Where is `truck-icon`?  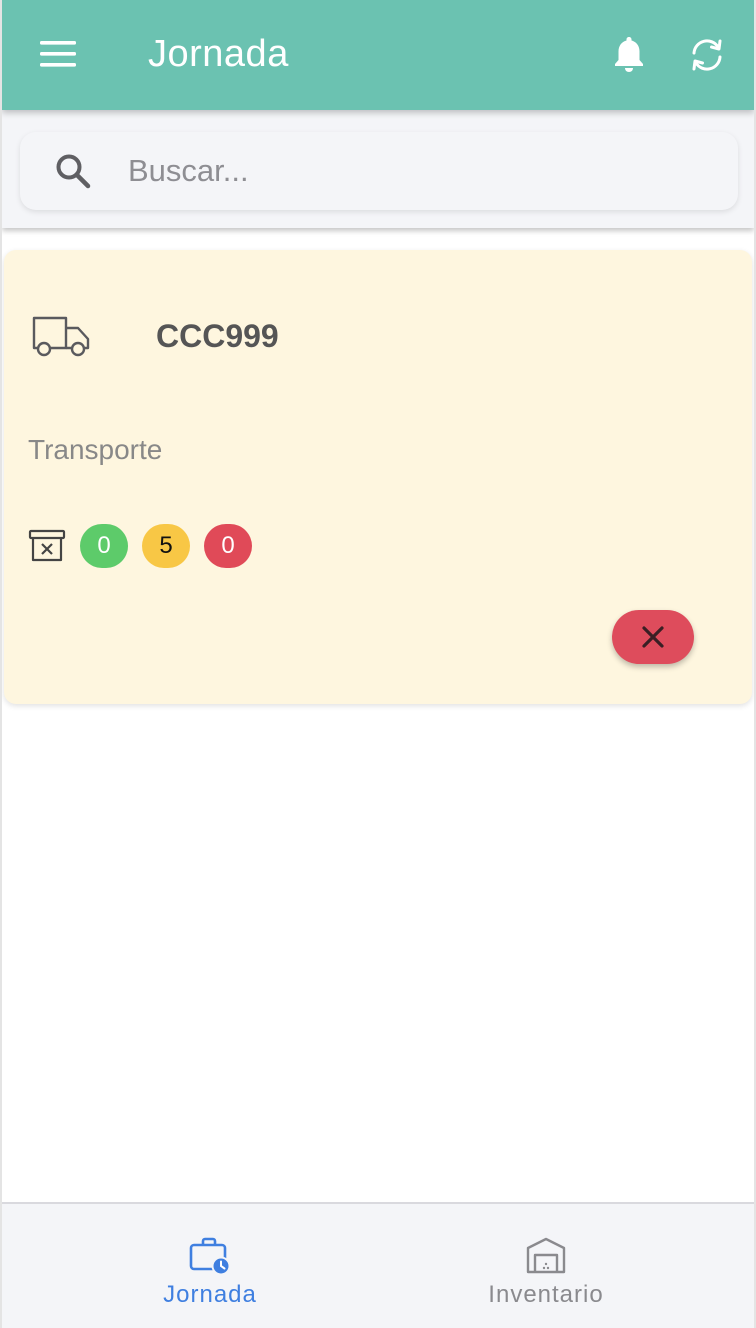 truck-icon is located at coordinates (61, 336).